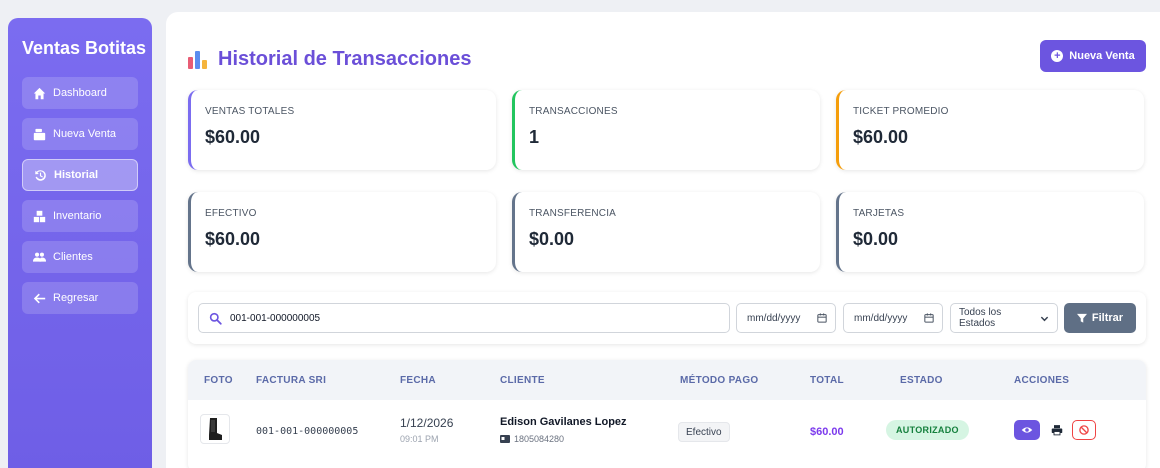  I want to click on date-from-input: mm/dd/yyyy, so click(786, 318).